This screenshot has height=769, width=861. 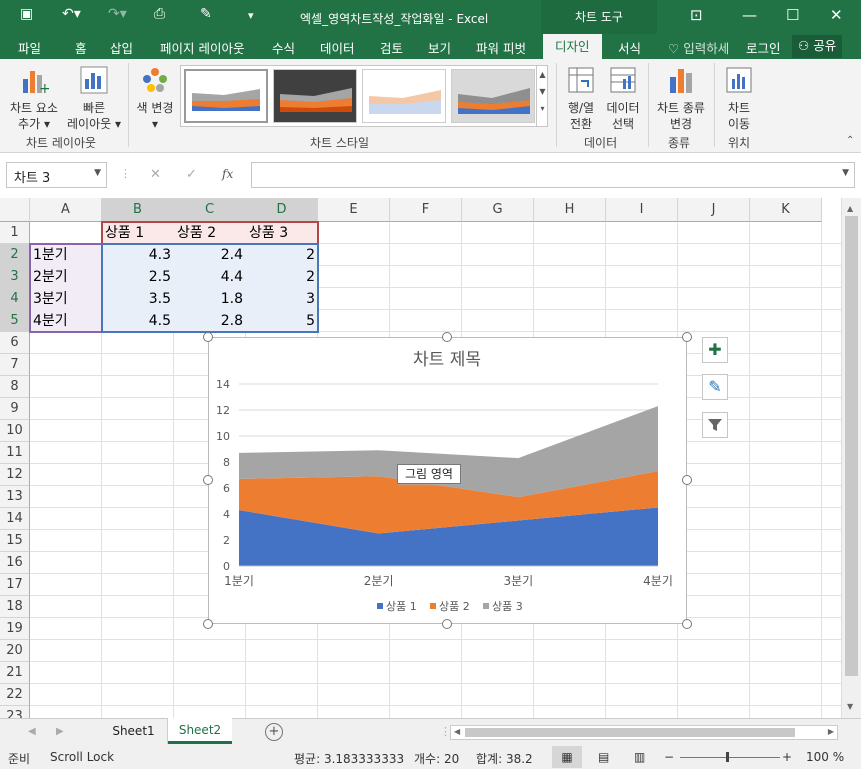 What do you see at coordinates (121, 47) in the screenshot?
I see `tab-insert: 삽입` at bounding box center [121, 47].